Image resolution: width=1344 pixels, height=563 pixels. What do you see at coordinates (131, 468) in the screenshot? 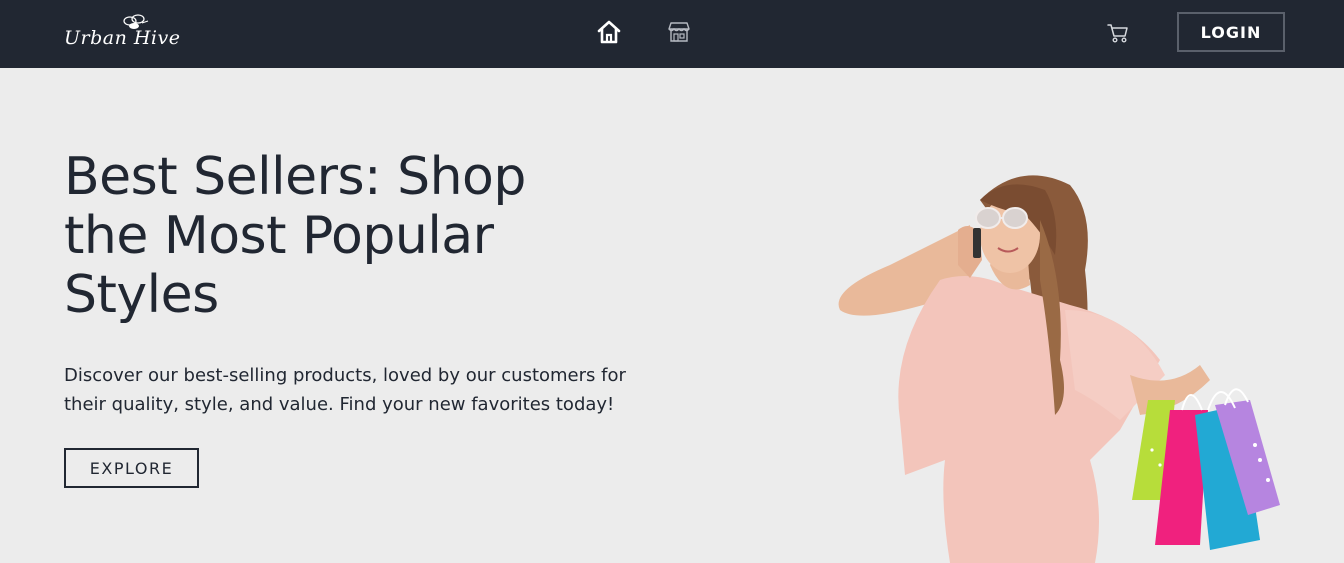
I see `explore-button: EXPLORE` at bounding box center [131, 468].